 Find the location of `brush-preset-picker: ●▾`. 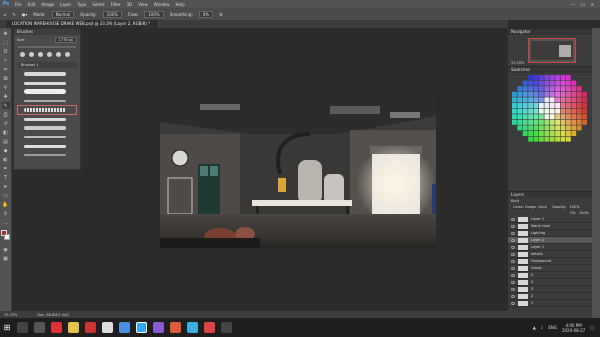

brush-preset-picker: ●▾ is located at coordinates (25, 14).